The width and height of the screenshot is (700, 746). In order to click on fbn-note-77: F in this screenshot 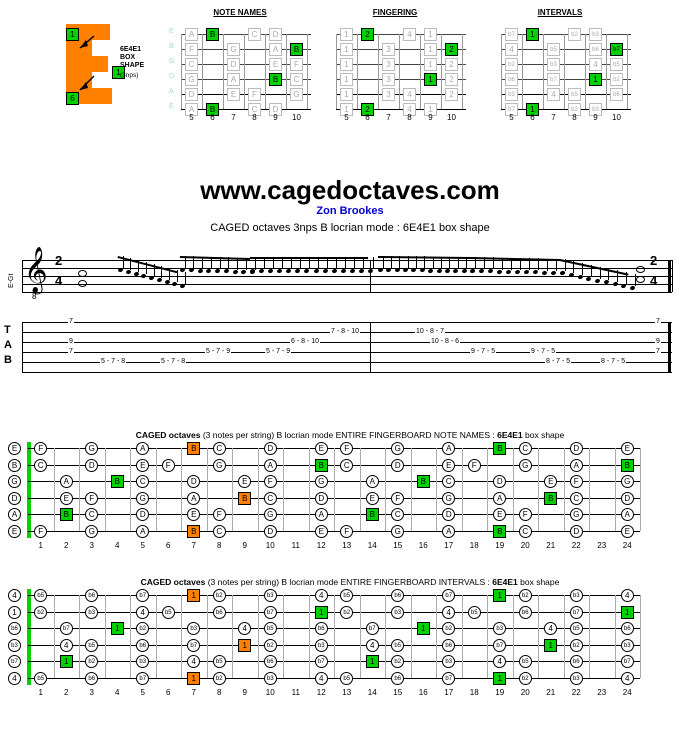, I will do `click(347, 531)`.